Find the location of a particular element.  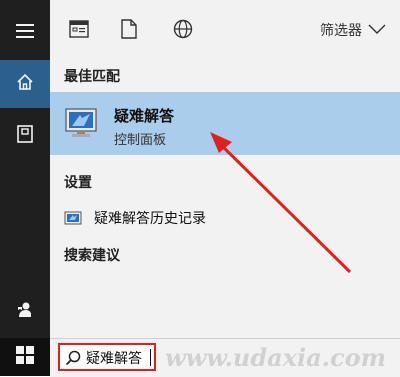

documents-filter-button is located at coordinates (129, 31).